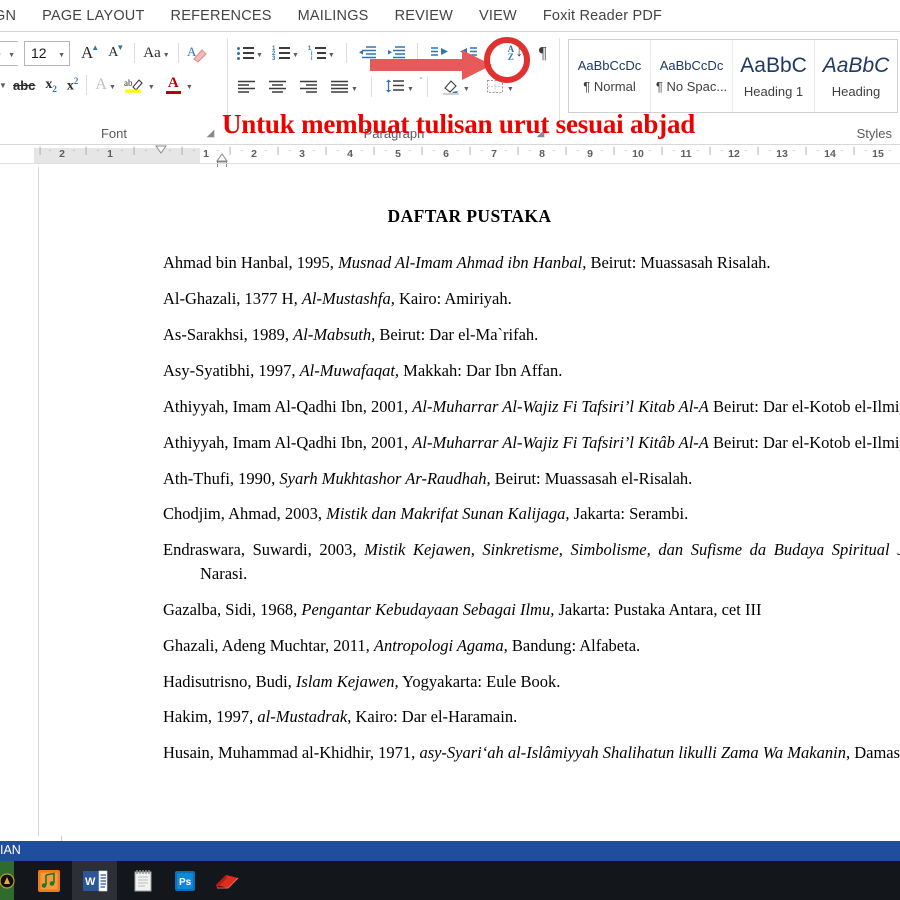  What do you see at coordinates (396, 53) in the screenshot?
I see `increase-indent-icon` at bounding box center [396, 53].